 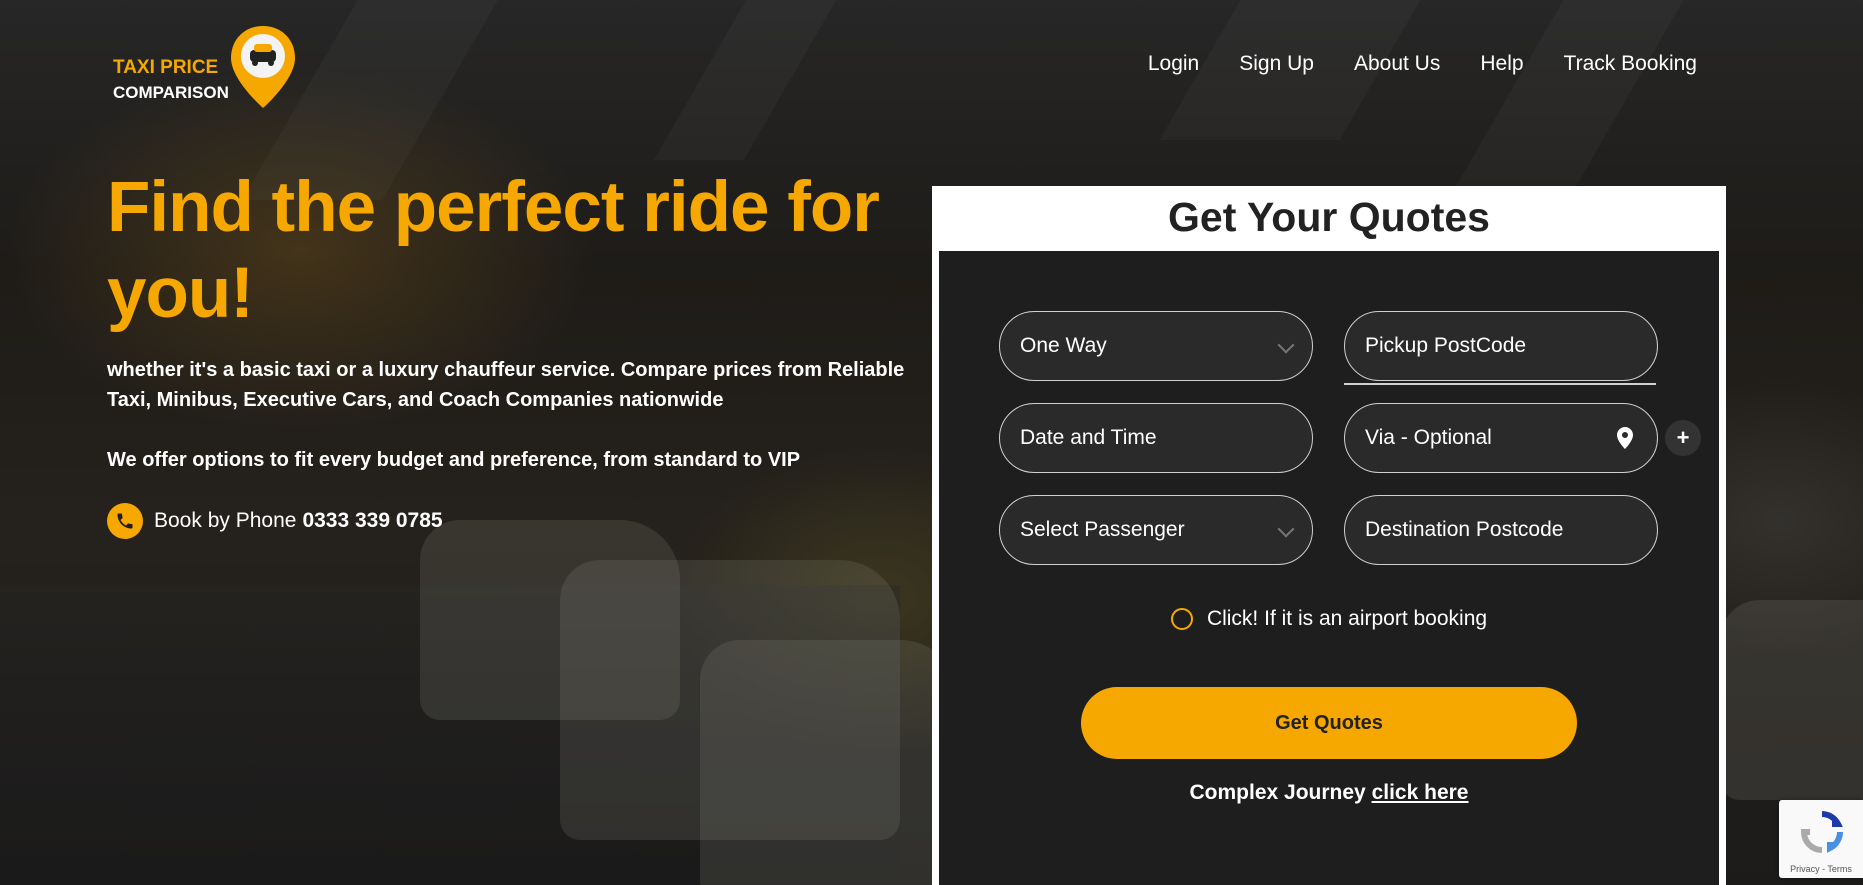 I want to click on passenger-placeholder: Select Passenger, so click(x=1102, y=529).